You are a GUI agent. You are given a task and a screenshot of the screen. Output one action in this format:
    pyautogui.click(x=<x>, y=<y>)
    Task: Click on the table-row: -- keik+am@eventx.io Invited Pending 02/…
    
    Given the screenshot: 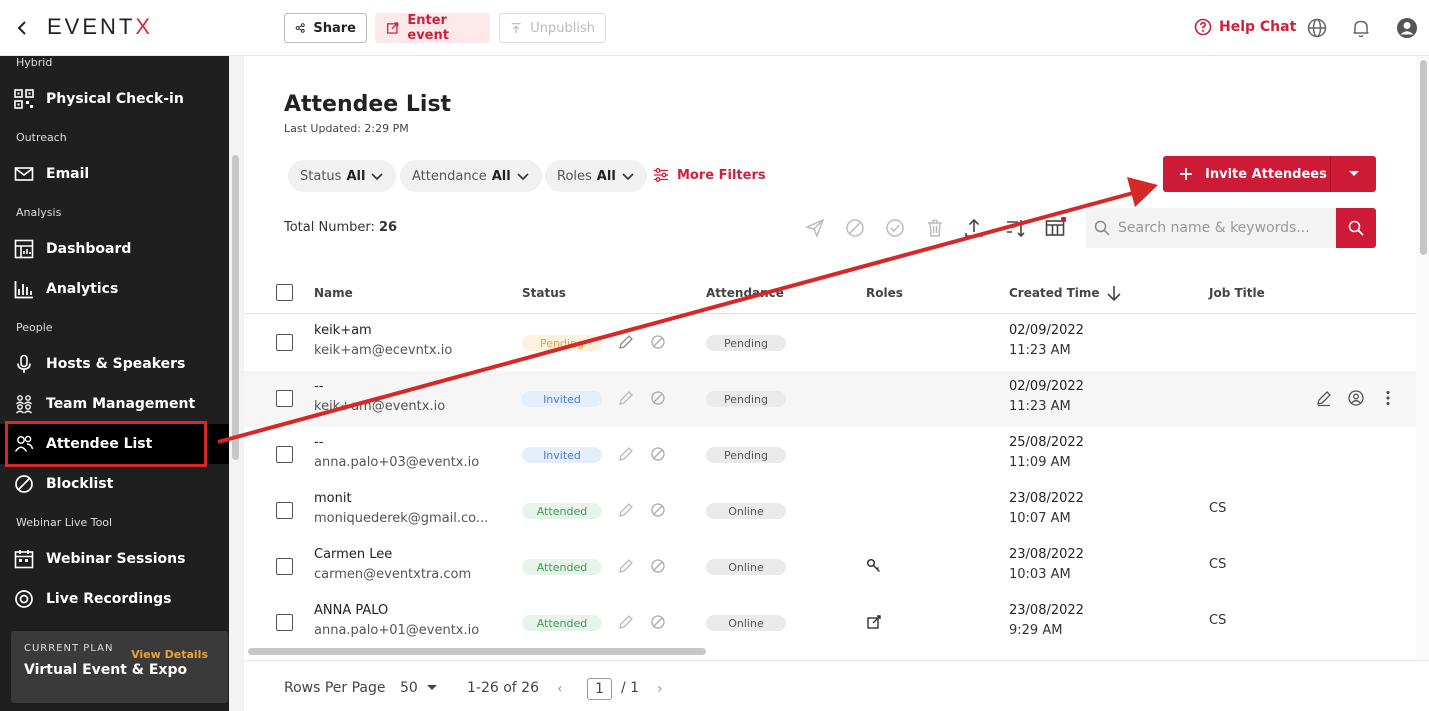 What is the action you would take?
    pyautogui.click(x=830, y=399)
    